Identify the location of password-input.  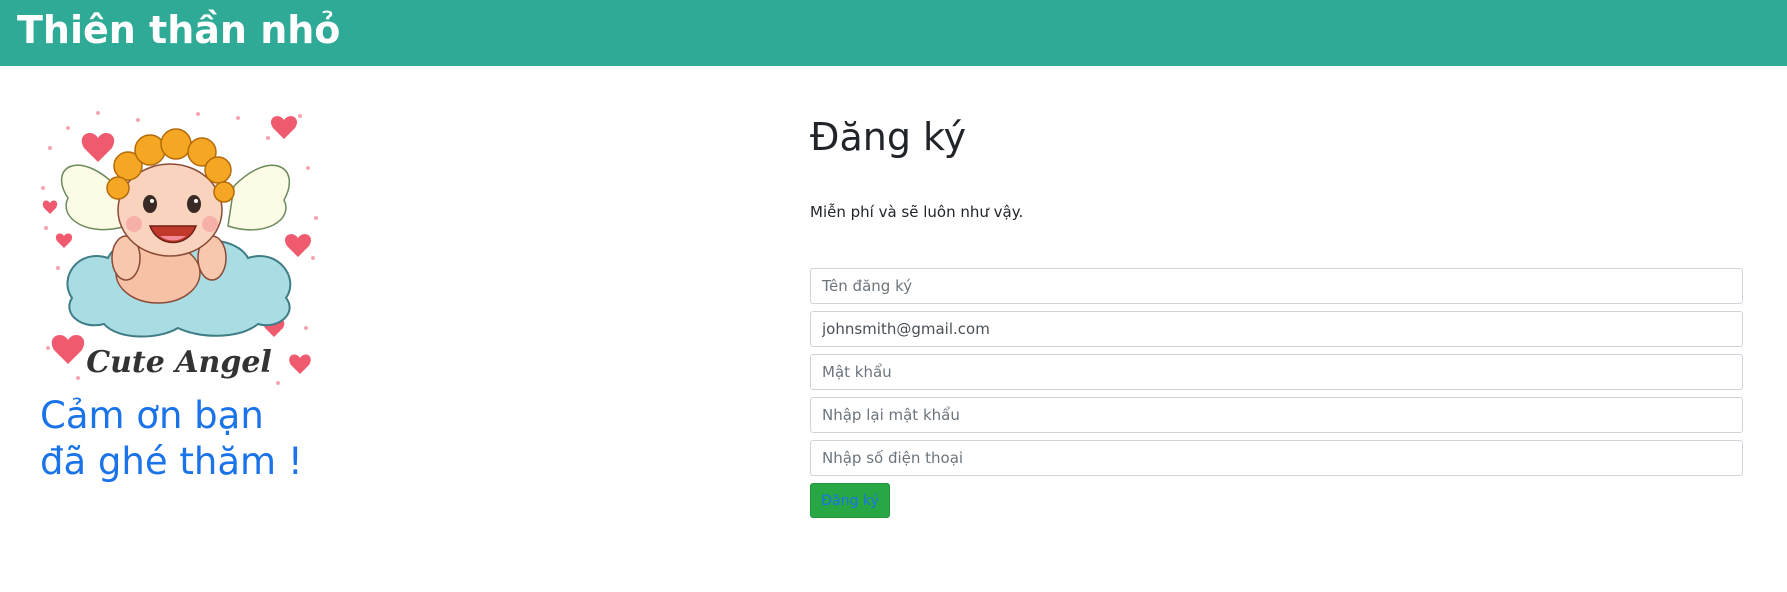
(1276, 372).